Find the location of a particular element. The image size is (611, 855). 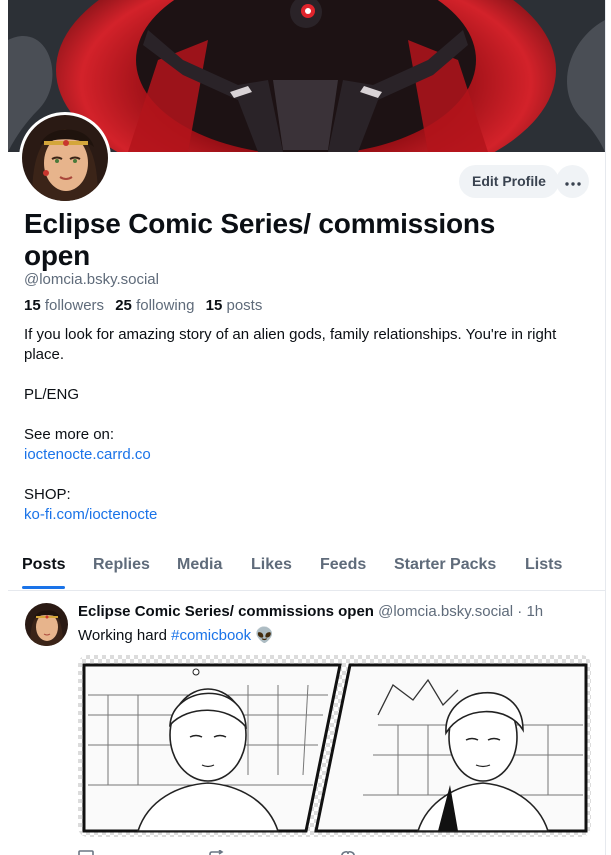

bio-link-kofi: ko-fi.com/ioctenocte is located at coordinates (90, 514).